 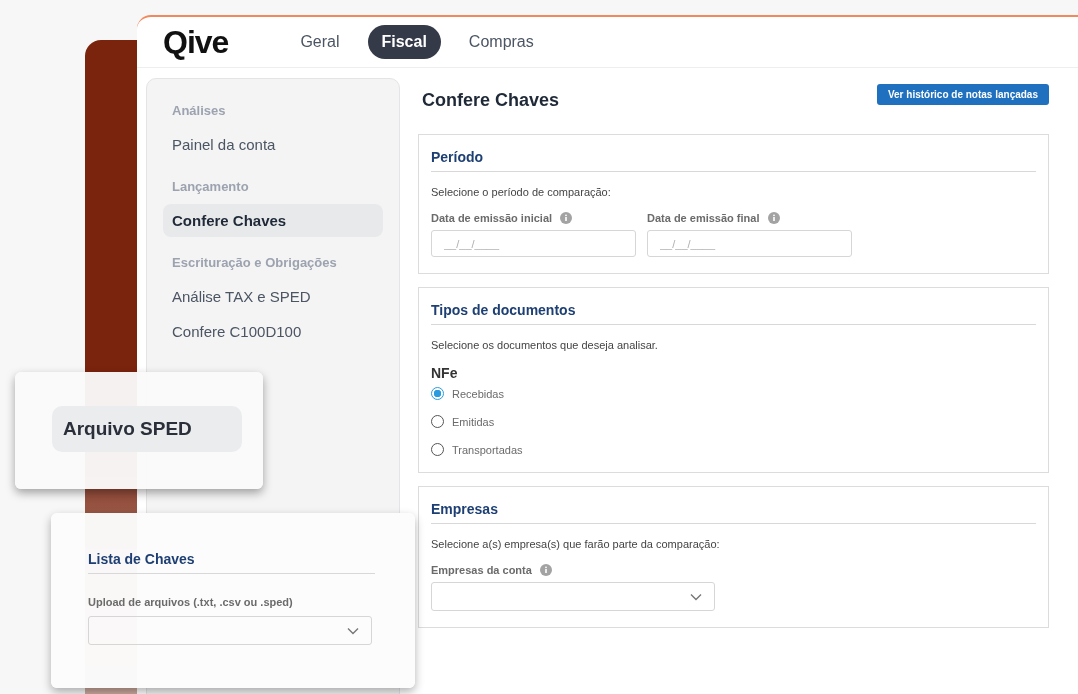 I want to click on field-label: Data de emissão final, so click(x=703, y=218).